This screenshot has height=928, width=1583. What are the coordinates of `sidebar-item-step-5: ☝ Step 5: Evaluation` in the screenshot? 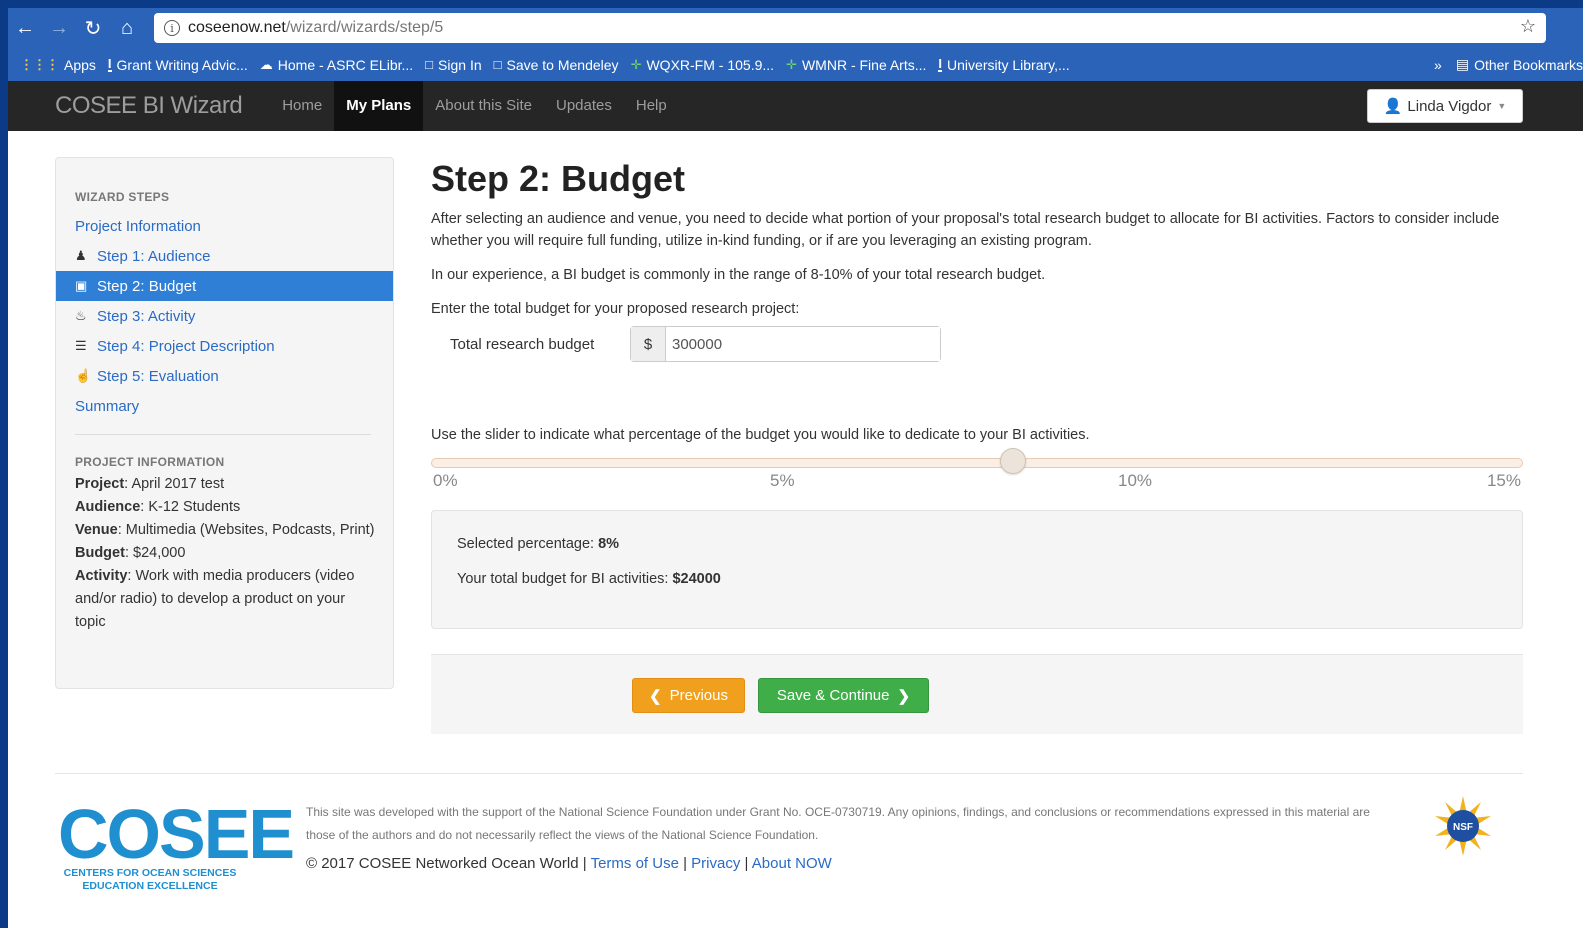 It's located at (224, 376).